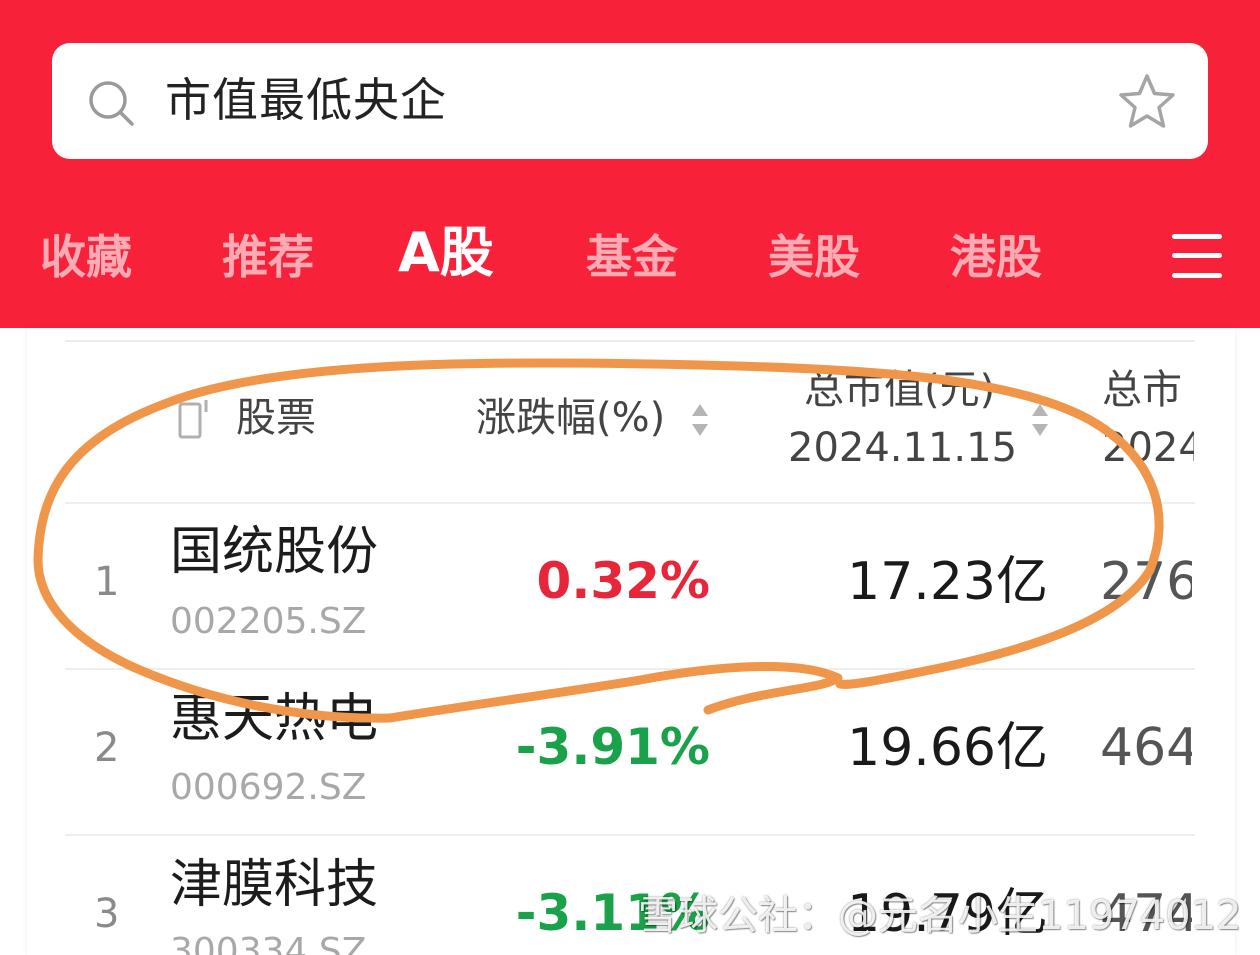 This screenshot has height=955, width=1260. Describe the element at coordinates (899, 390) in the screenshot. I see `column-header-market-cap: 总市值(元)` at that location.